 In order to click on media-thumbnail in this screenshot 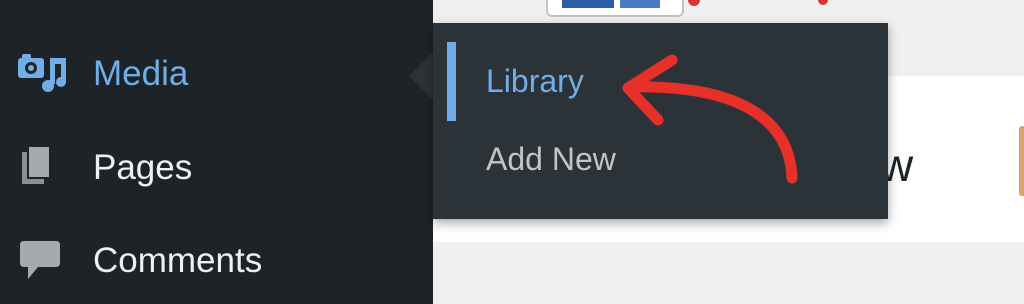, I will do `click(615, 8)`.